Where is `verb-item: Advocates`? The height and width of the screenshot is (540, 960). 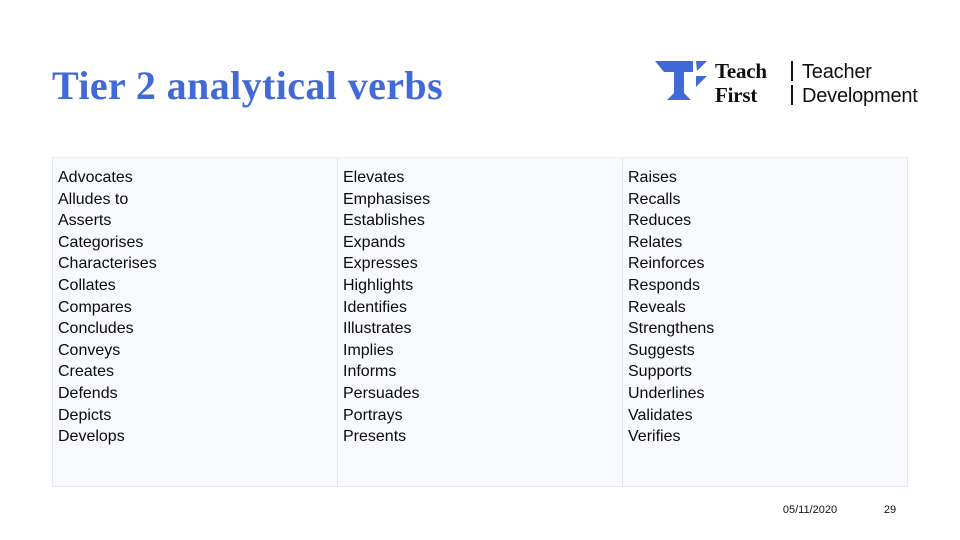
verb-item: Advocates is located at coordinates (95, 177).